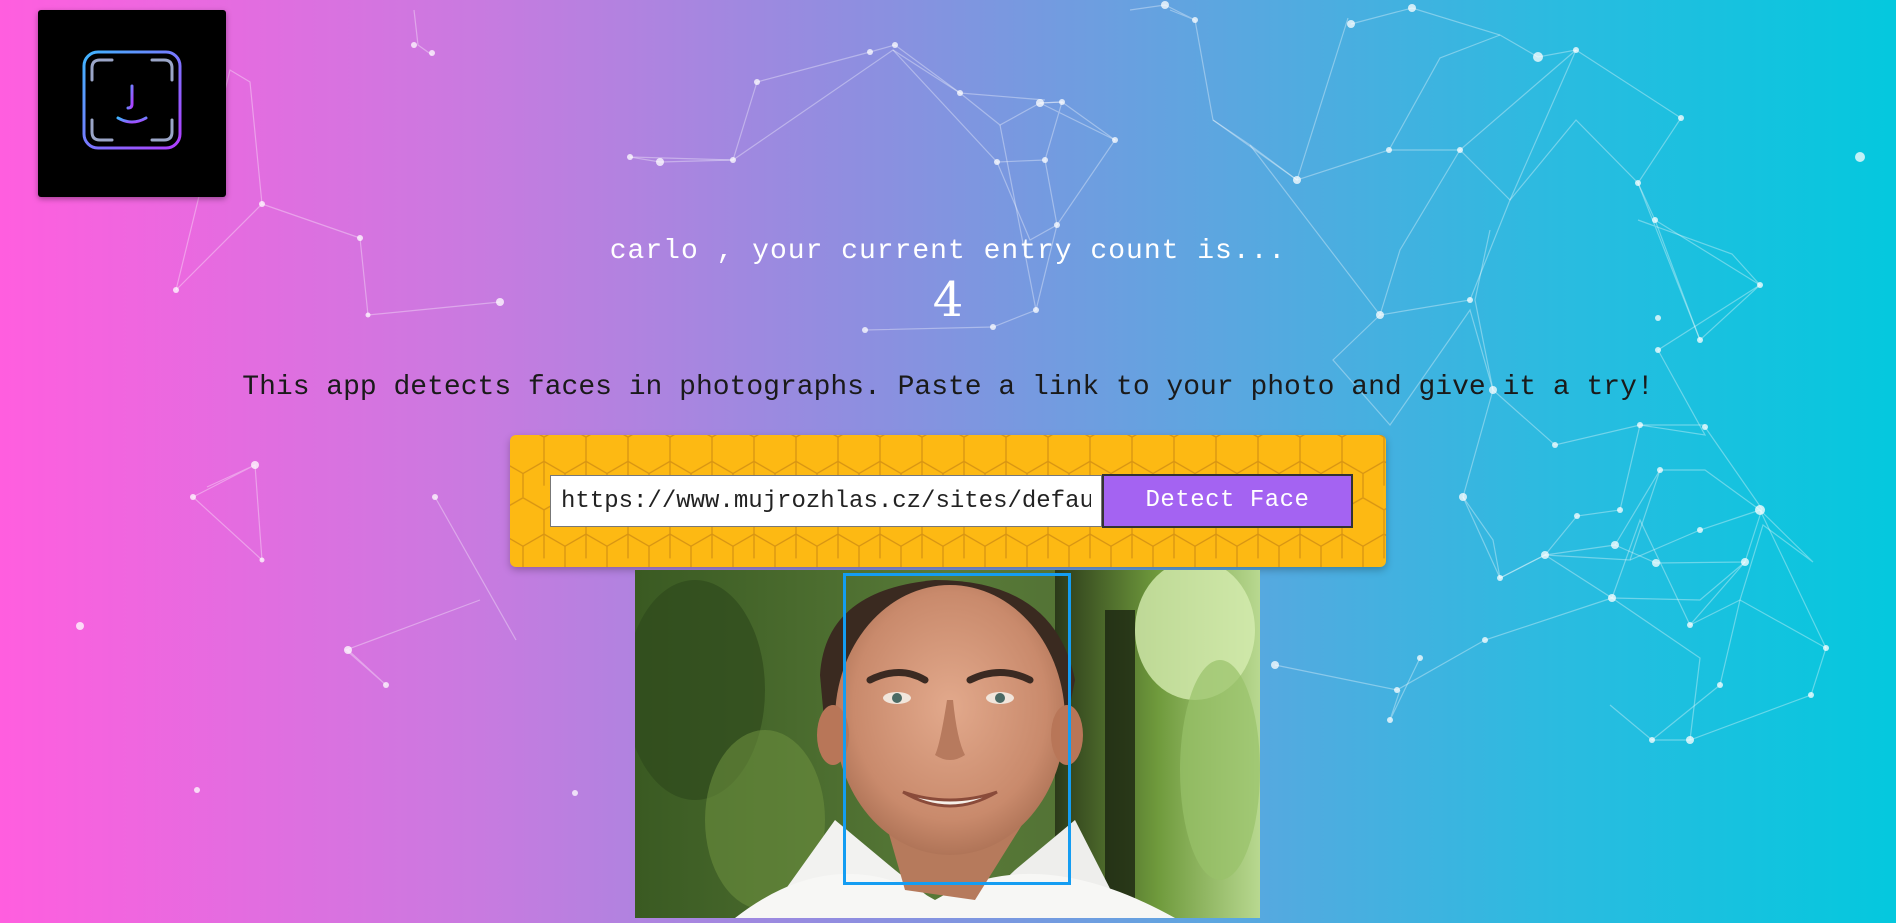 The width and height of the screenshot is (1896, 923). What do you see at coordinates (948, 300) in the screenshot?
I see `entry-count-value: 4` at bounding box center [948, 300].